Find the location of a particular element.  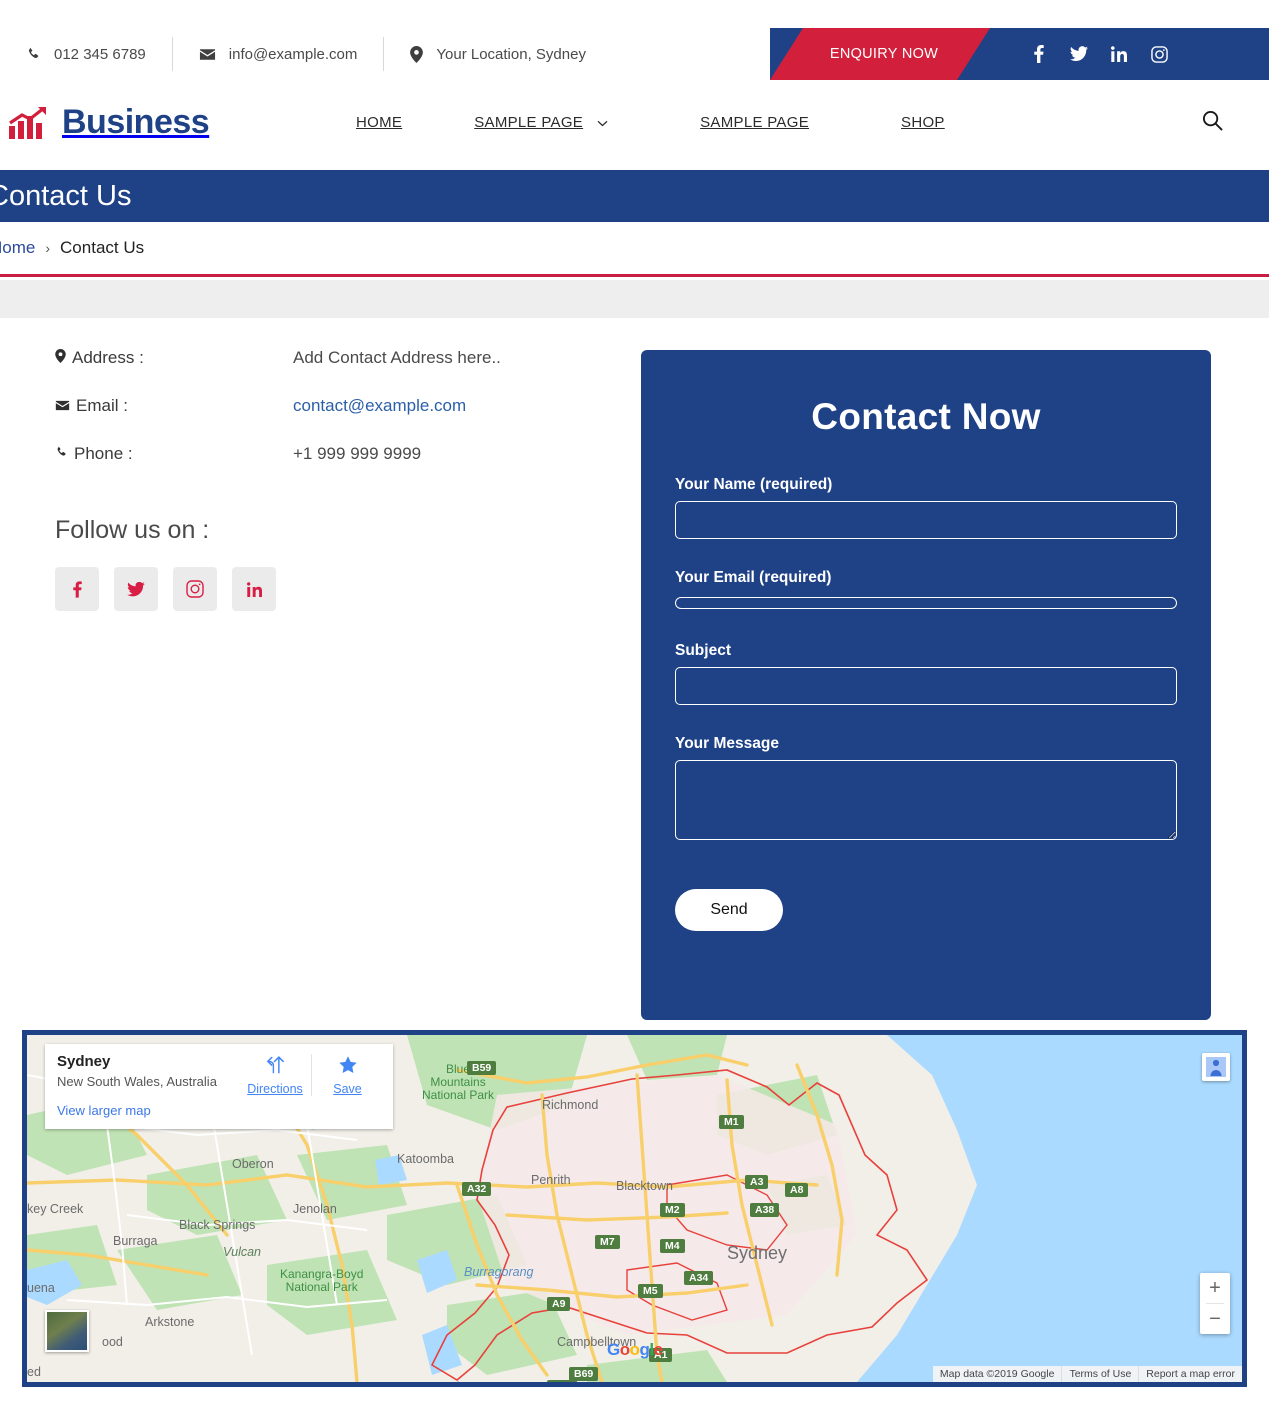

contact-info-row-address: Address : Add Contact Address here.. is located at coordinates (335, 358).